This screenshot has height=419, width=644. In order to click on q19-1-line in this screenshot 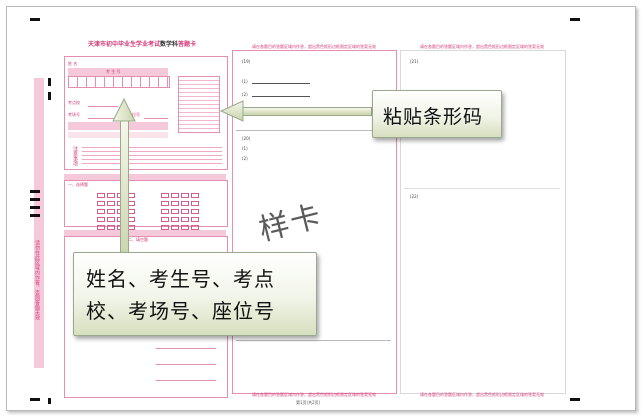, I will do `click(281, 83)`.